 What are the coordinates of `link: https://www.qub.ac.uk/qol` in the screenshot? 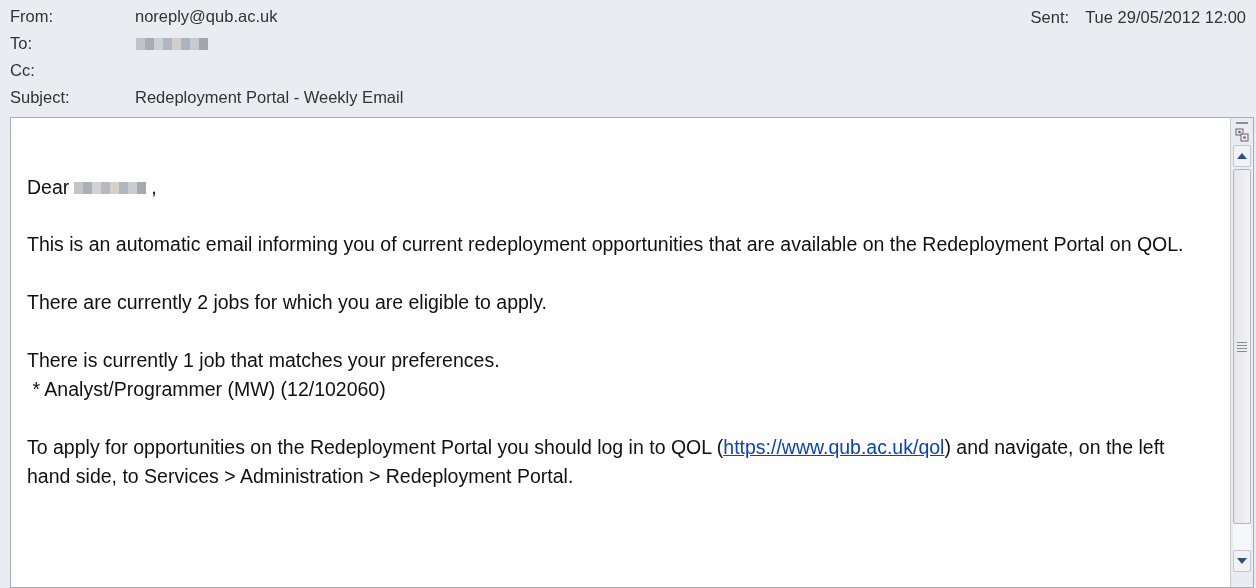 It's located at (834, 447).